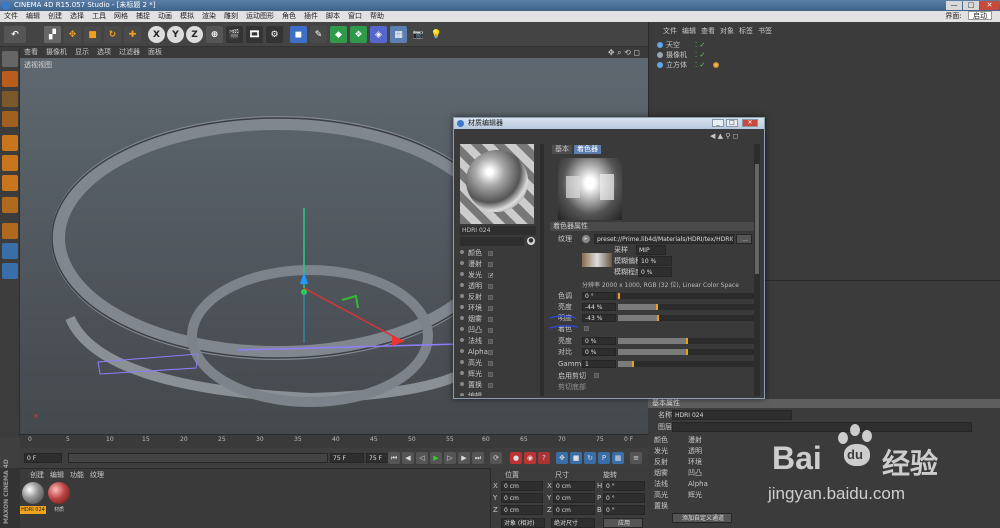  Describe the element at coordinates (661, 484) in the screenshot. I see `attr-channel: 法线` at that location.